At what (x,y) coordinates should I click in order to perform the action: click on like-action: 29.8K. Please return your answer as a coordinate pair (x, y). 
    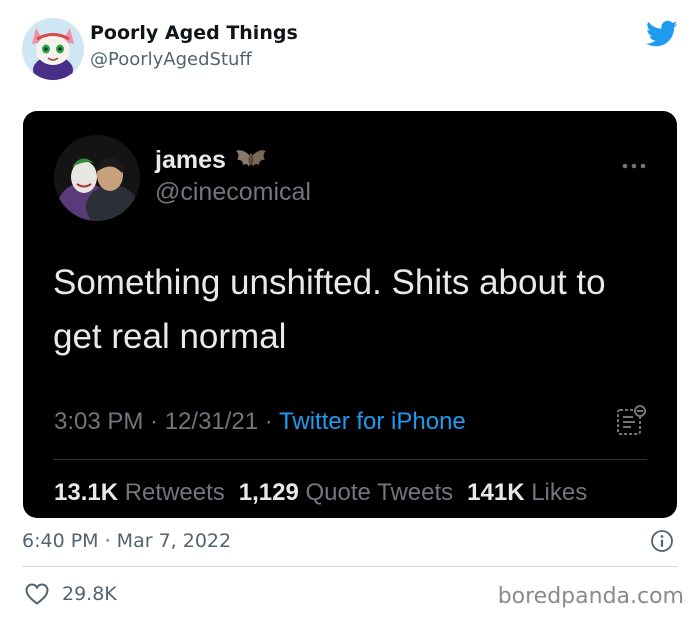
    Looking at the image, I should click on (70, 594).